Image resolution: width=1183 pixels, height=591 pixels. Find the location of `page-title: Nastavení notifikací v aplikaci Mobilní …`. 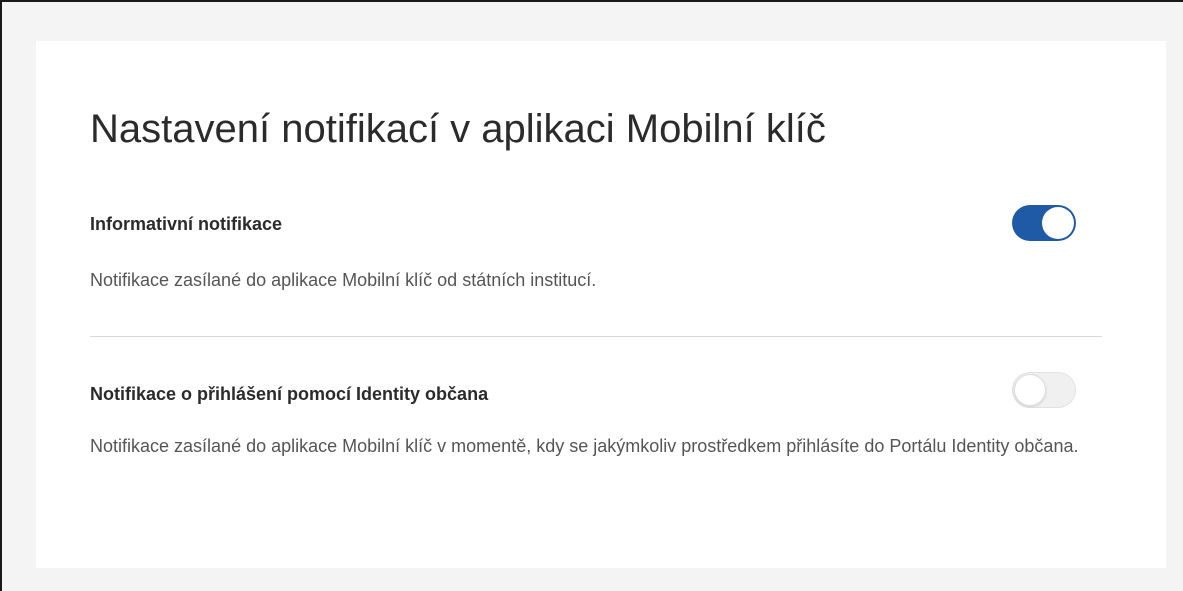

page-title: Nastavení notifikací v aplikaci Mobilní … is located at coordinates (458, 129).